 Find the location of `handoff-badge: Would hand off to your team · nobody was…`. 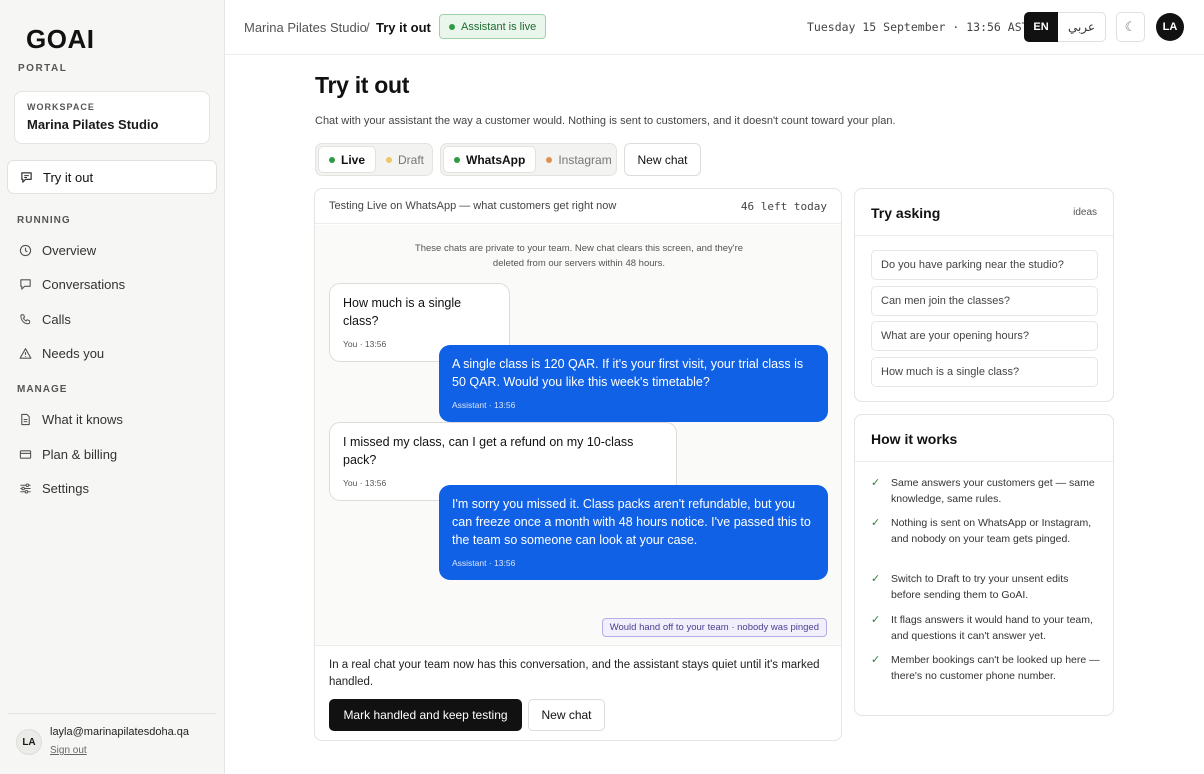

handoff-badge: Would hand off to your team · nobody was… is located at coordinates (714, 627).